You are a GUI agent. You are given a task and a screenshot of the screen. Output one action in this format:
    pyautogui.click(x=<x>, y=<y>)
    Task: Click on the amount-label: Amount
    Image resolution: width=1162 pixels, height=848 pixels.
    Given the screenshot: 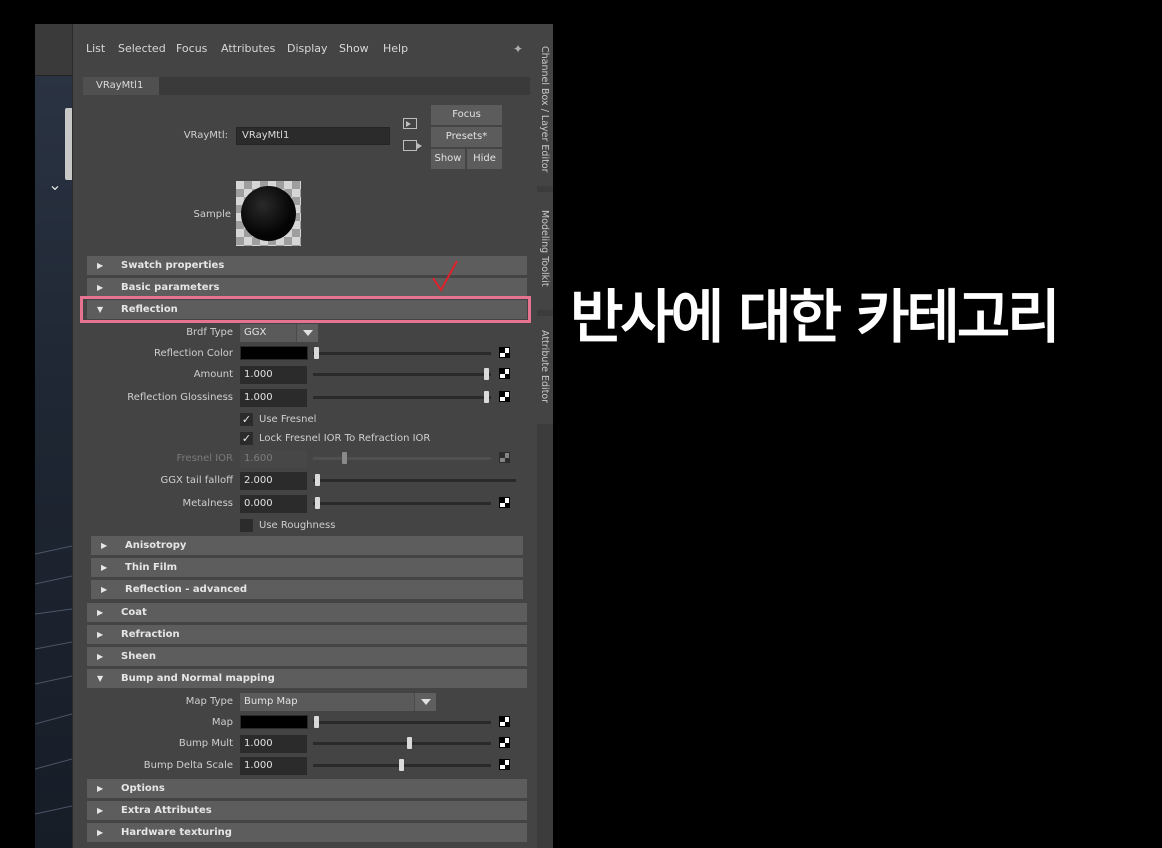 What is the action you would take?
    pyautogui.click(x=213, y=374)
    